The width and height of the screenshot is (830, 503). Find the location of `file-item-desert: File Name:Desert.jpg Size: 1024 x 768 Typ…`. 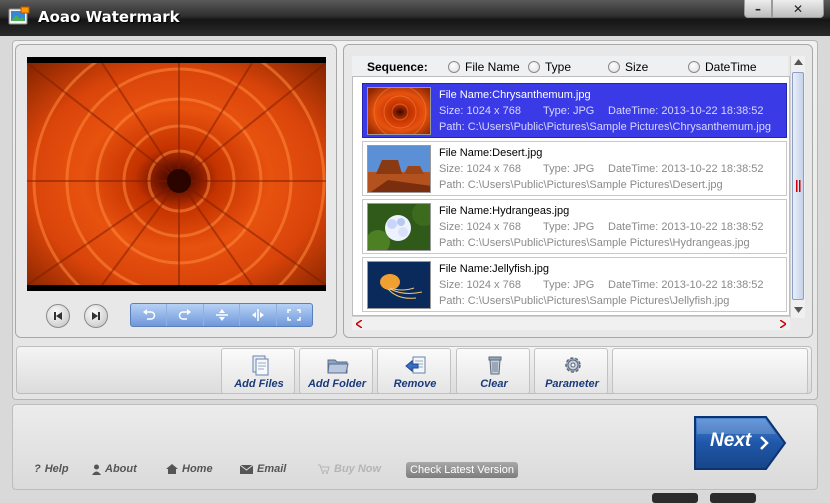

file-item-desert: File Name:Desert.jpg Size: 1024 x 768 Typ… is located at coordinates (574, 168).